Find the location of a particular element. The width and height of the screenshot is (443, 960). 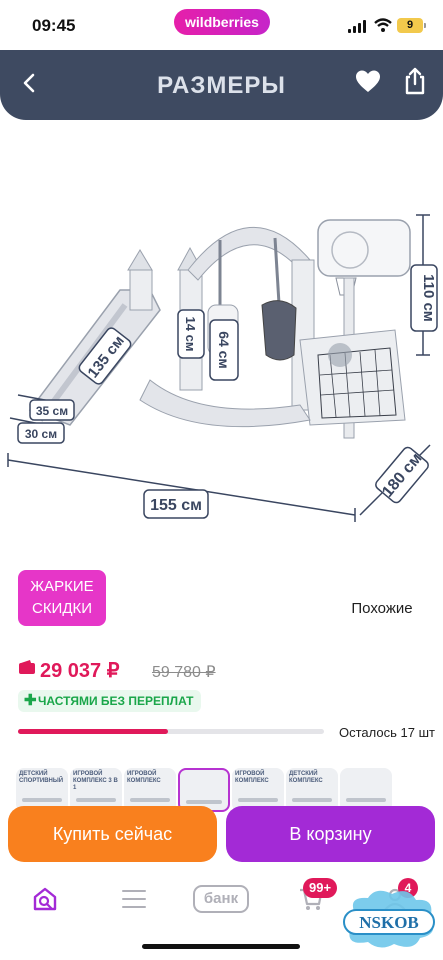

cart-count-badge: 99+ is located at coordinates (320, 888).